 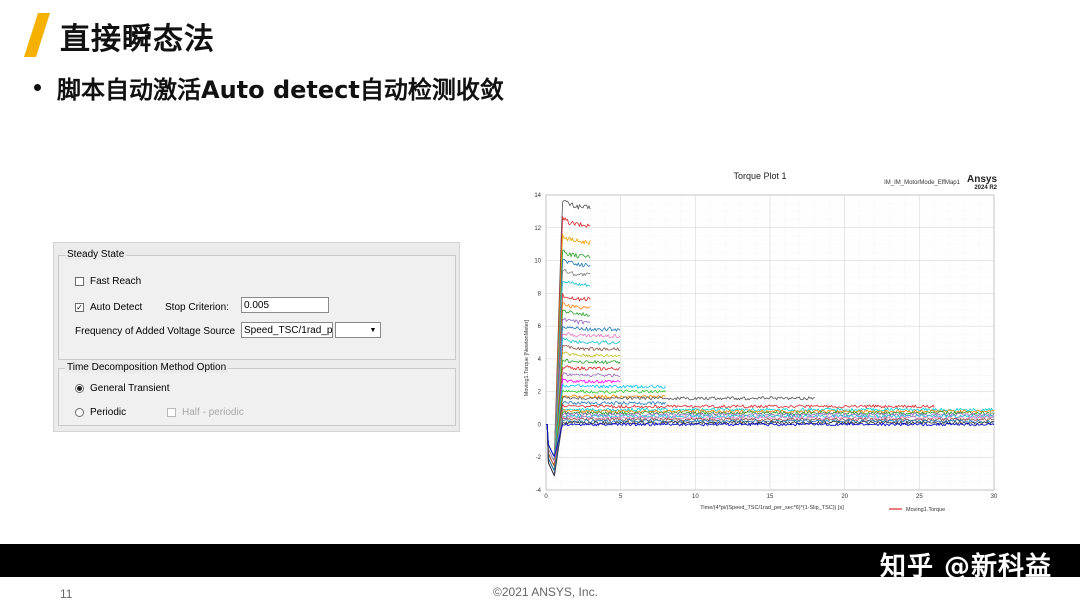 I want to click on watermark: 知乎 @新科益, so click(x=965, y=567).